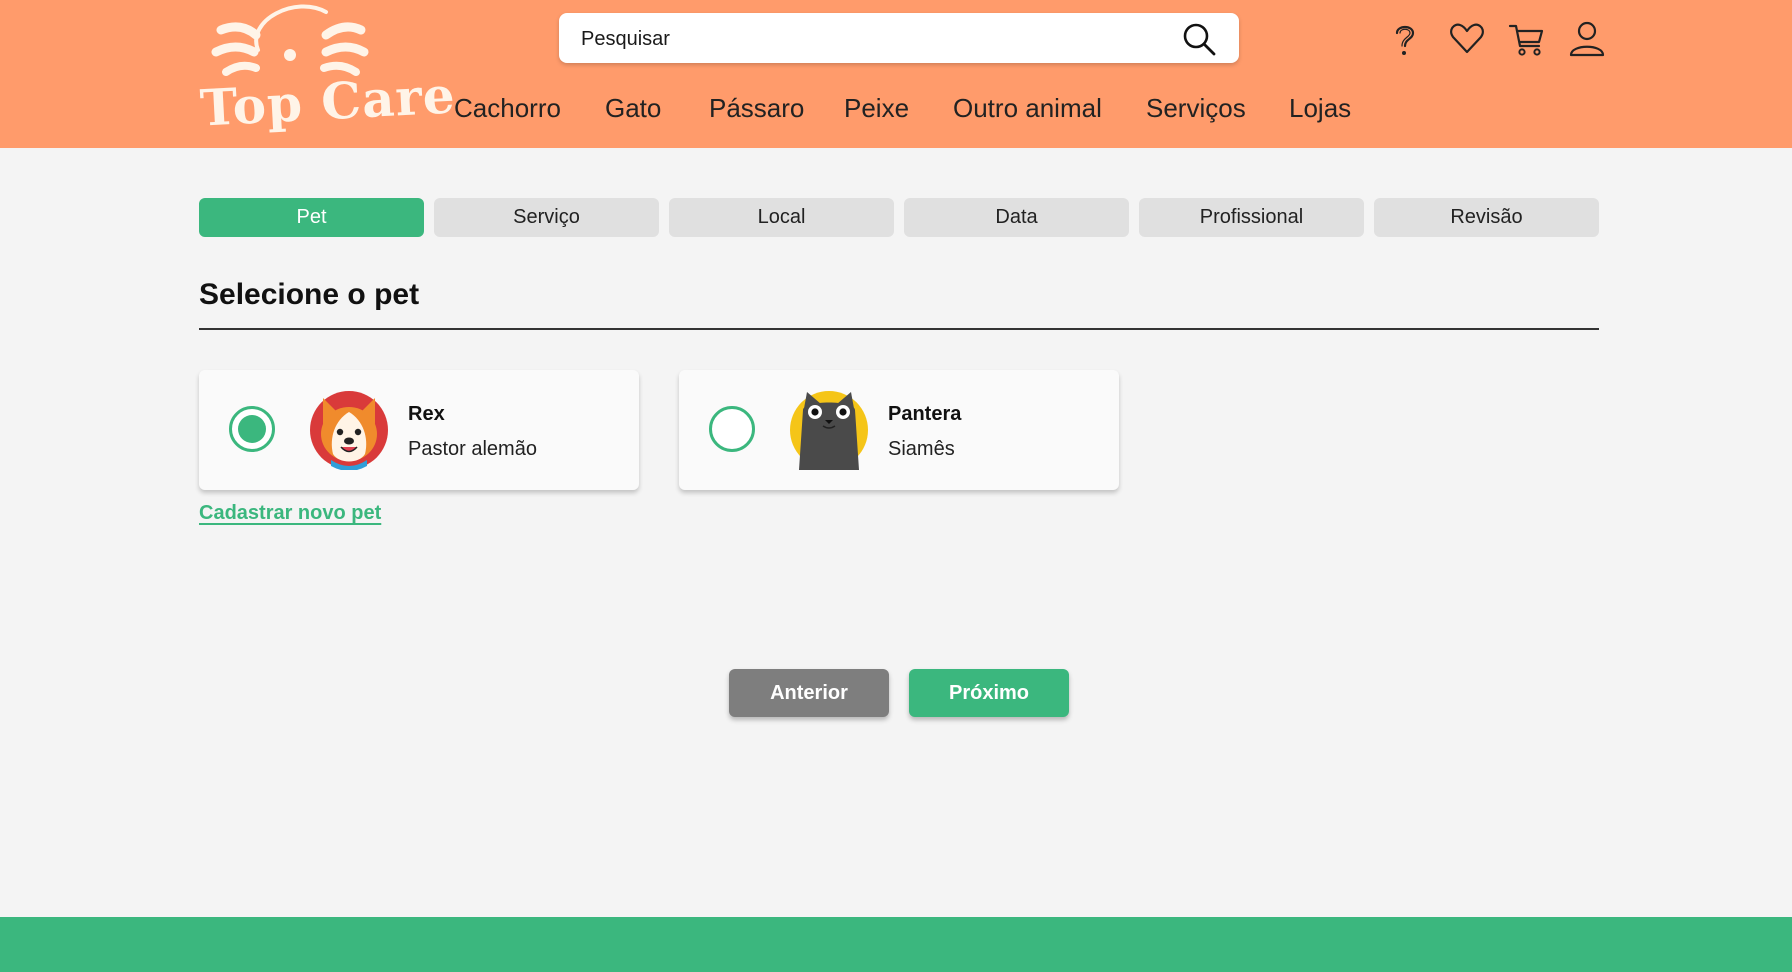  Describe the element at coordinates (426, 414) in the screenshot. I see `pet-name: Rex` at that location.